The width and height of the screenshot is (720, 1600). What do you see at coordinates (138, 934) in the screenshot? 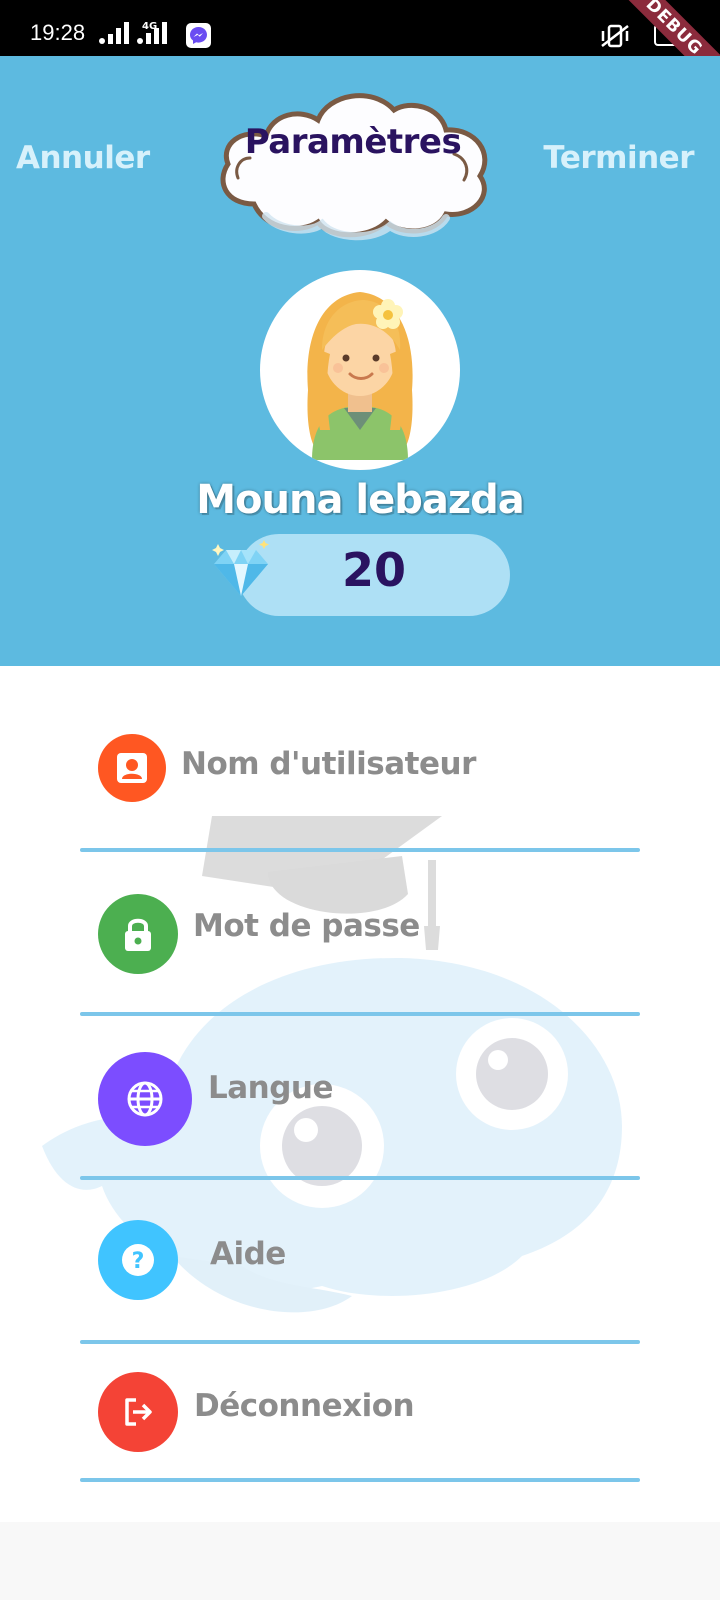
I see `lock-icon` at bounding box center [138, 934].